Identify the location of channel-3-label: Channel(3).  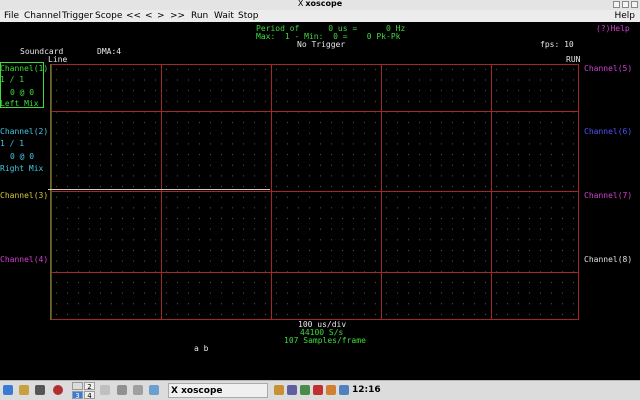
(24, 196).